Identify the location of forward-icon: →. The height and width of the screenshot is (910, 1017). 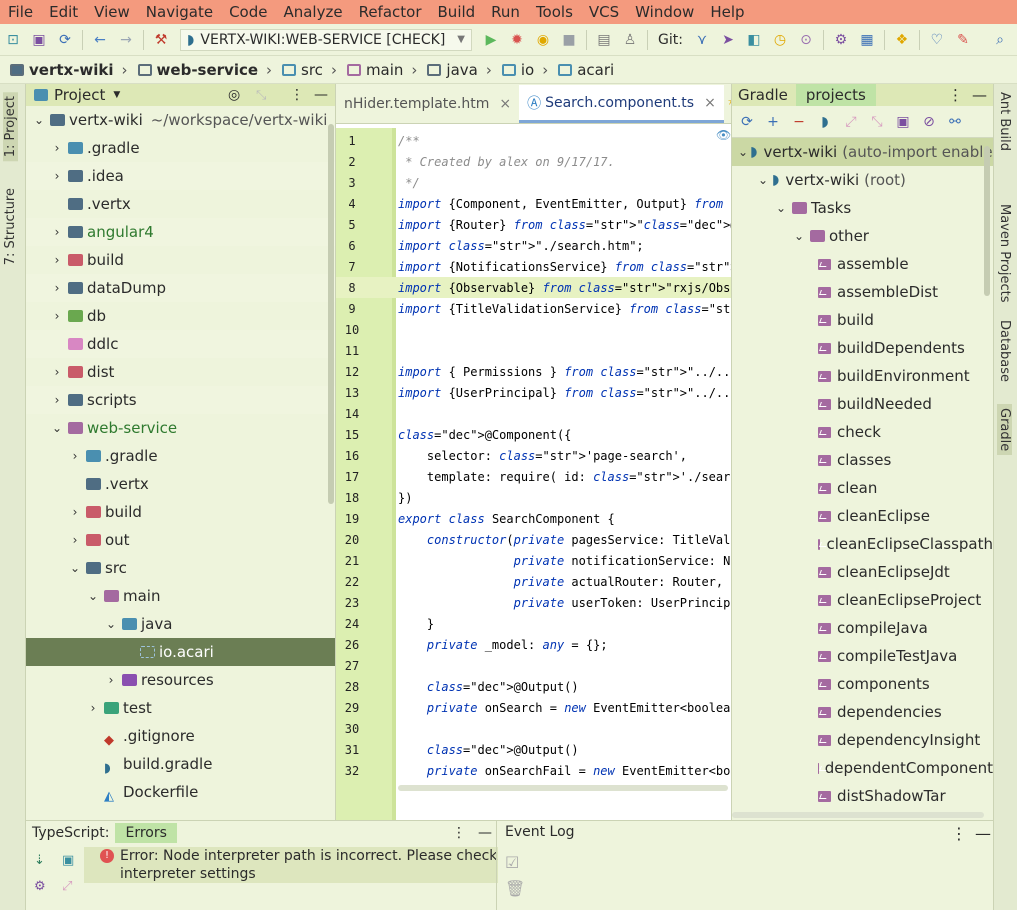
(126, 40).